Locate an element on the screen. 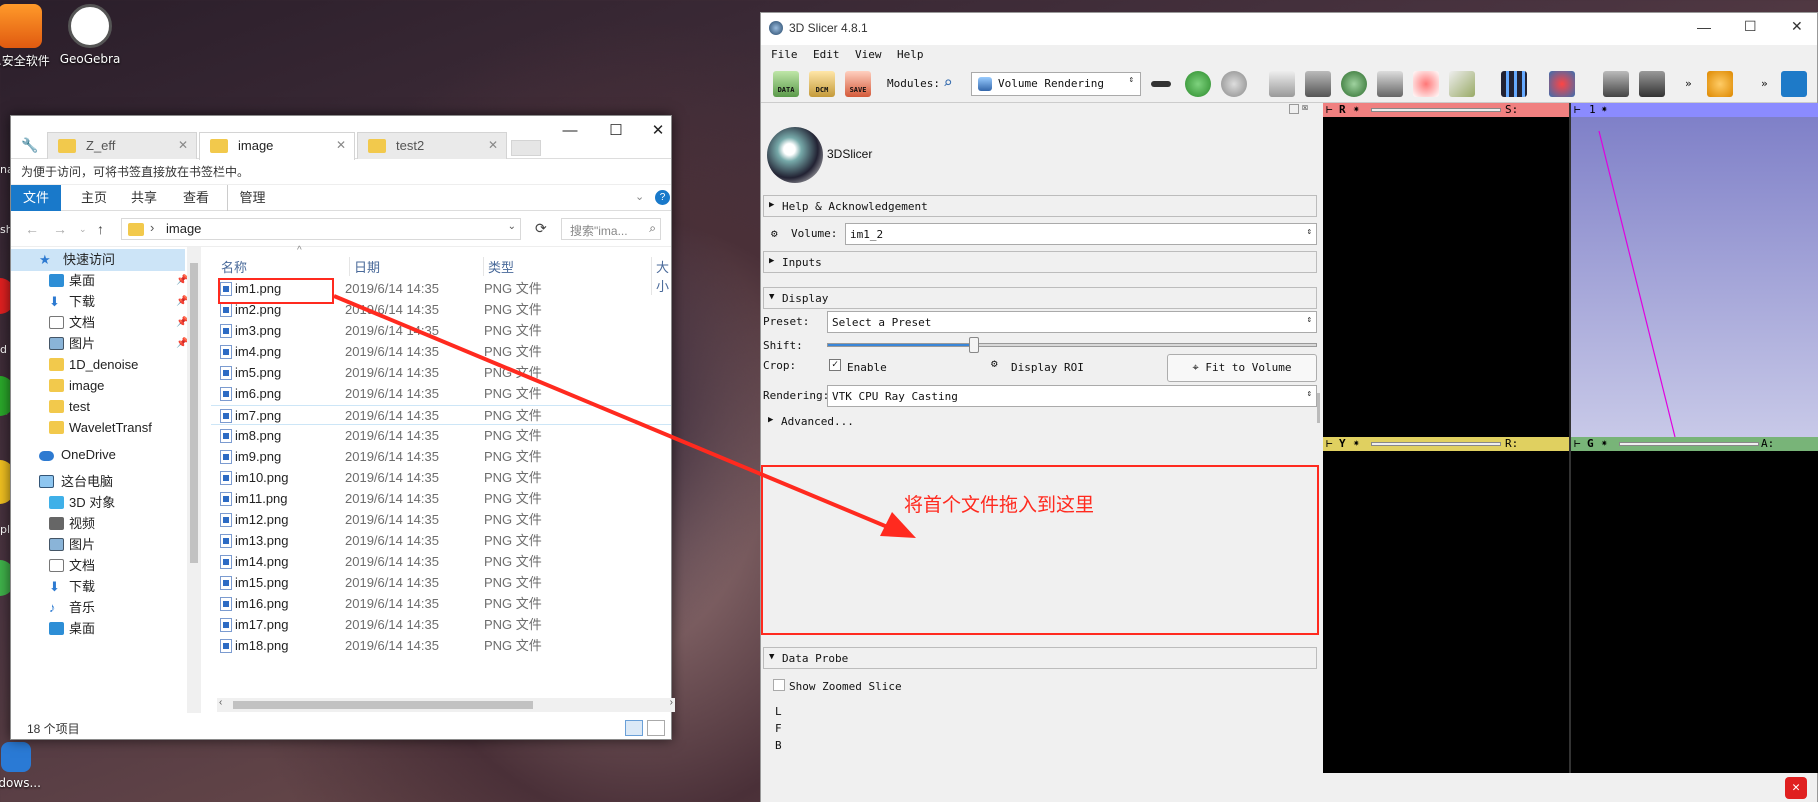  menu-file: File is located at coordinates (784, 54).